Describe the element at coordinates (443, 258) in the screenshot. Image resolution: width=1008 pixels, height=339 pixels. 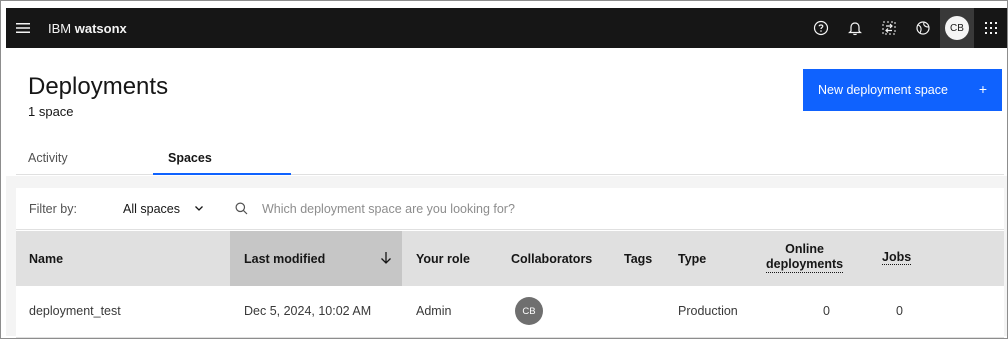
I see `column-header-your-role: Your role` at that location.